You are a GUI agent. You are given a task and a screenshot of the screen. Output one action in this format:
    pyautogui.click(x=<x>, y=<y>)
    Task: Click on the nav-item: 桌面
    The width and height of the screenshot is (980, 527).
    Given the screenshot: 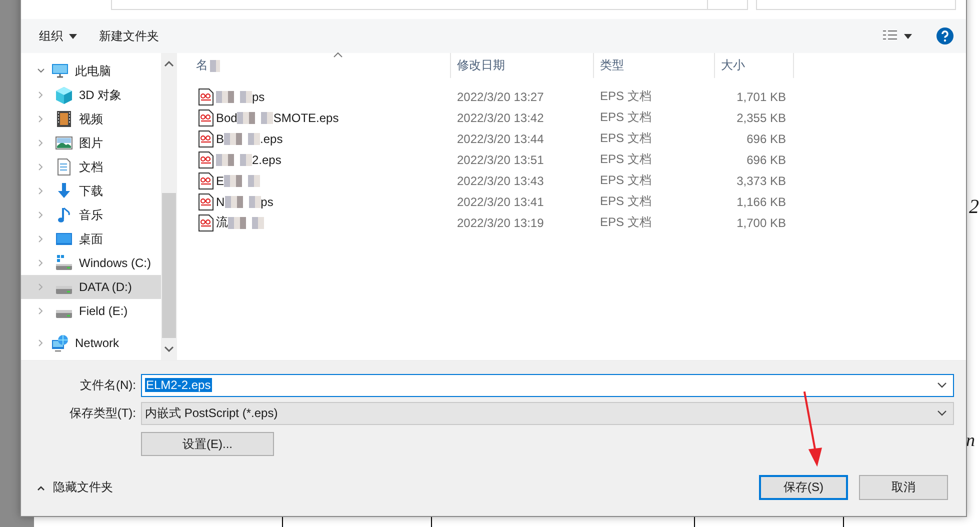 What is the action you would take?
    pyautogui.click(x=91, y=239)
    